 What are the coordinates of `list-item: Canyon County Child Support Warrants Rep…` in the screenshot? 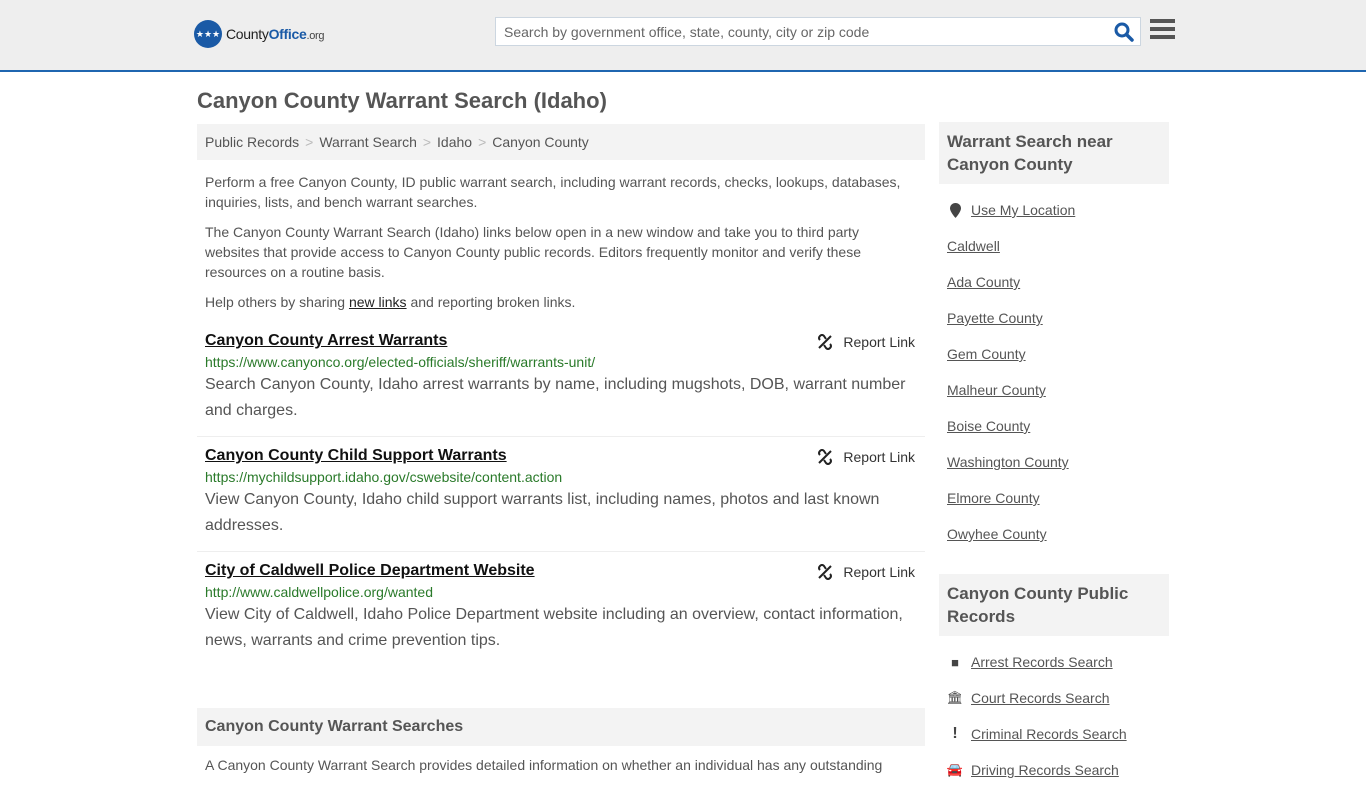 It's located at (561, 494).